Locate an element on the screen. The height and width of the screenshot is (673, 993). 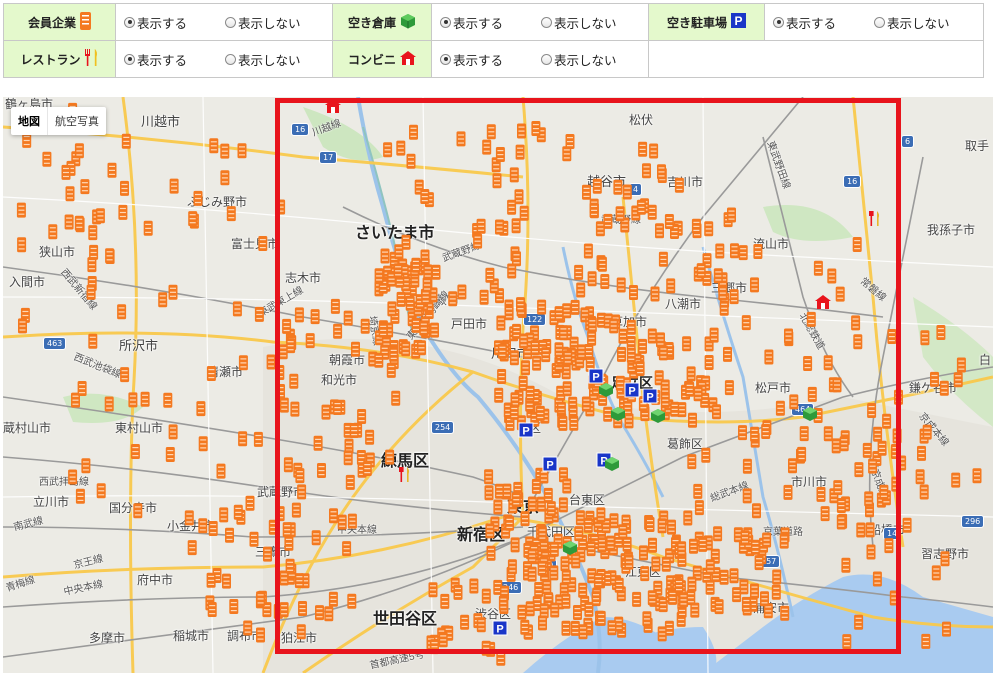
vacant-warehouse-show-radio: 表示する is located at coordinates (471, 22).